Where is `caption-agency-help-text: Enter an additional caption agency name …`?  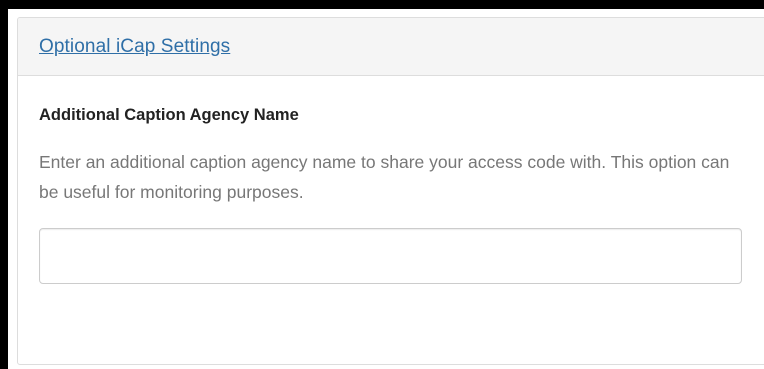 caption-agency-help-text: Enter an additional caption agency name … is located at coordinates (384, 177).